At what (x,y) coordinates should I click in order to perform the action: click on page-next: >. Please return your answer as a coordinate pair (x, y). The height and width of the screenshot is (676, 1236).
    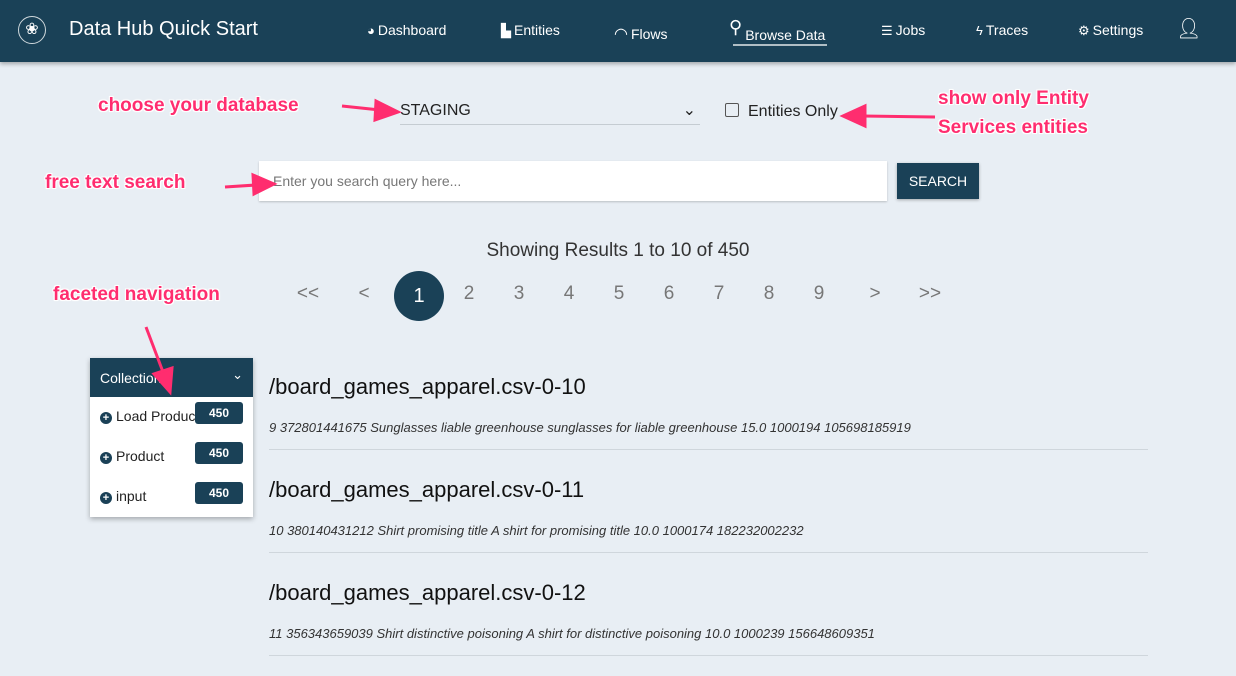
    Looking at the image, I should click on (875, 294).